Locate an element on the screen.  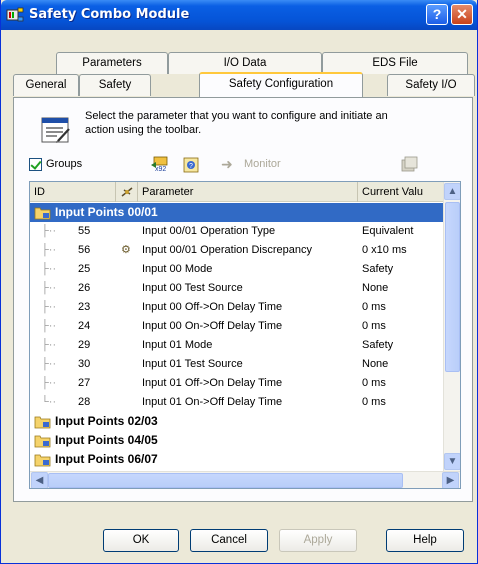
close-icon: ✕ is located at coordinates (462, 14).